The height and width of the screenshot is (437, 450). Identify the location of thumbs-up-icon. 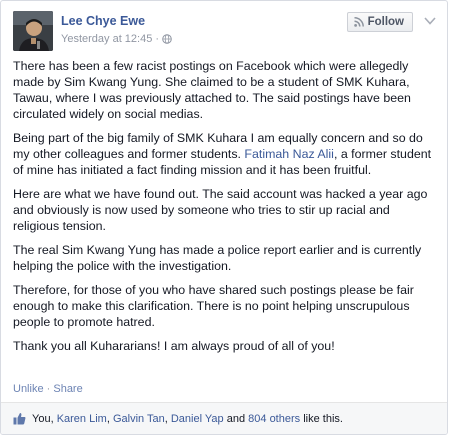
(19, 419).